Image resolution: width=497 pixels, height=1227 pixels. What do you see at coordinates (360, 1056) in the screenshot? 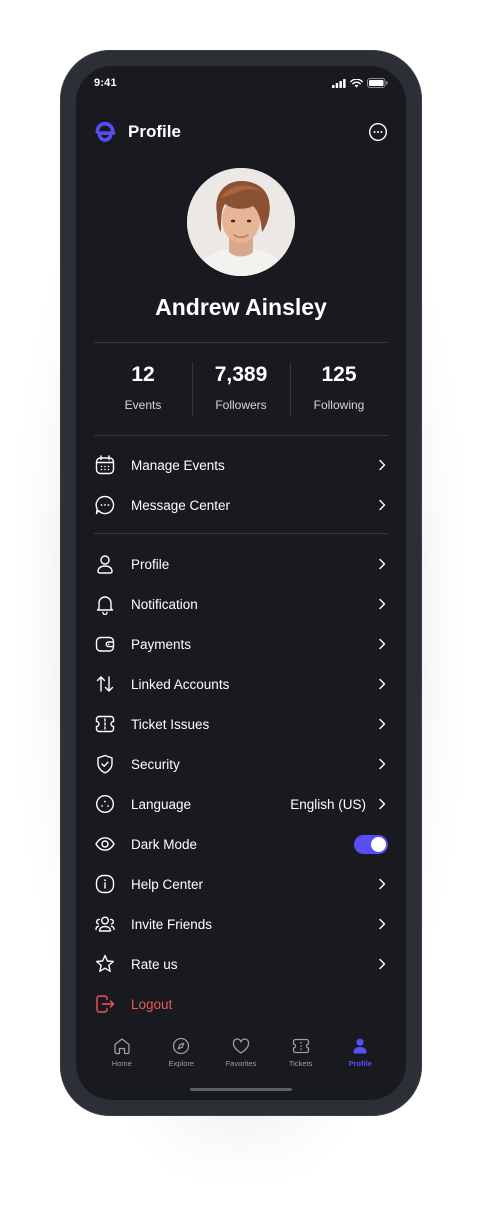
I see `nav-profile: Profile` at bounding box center [360, 1056].